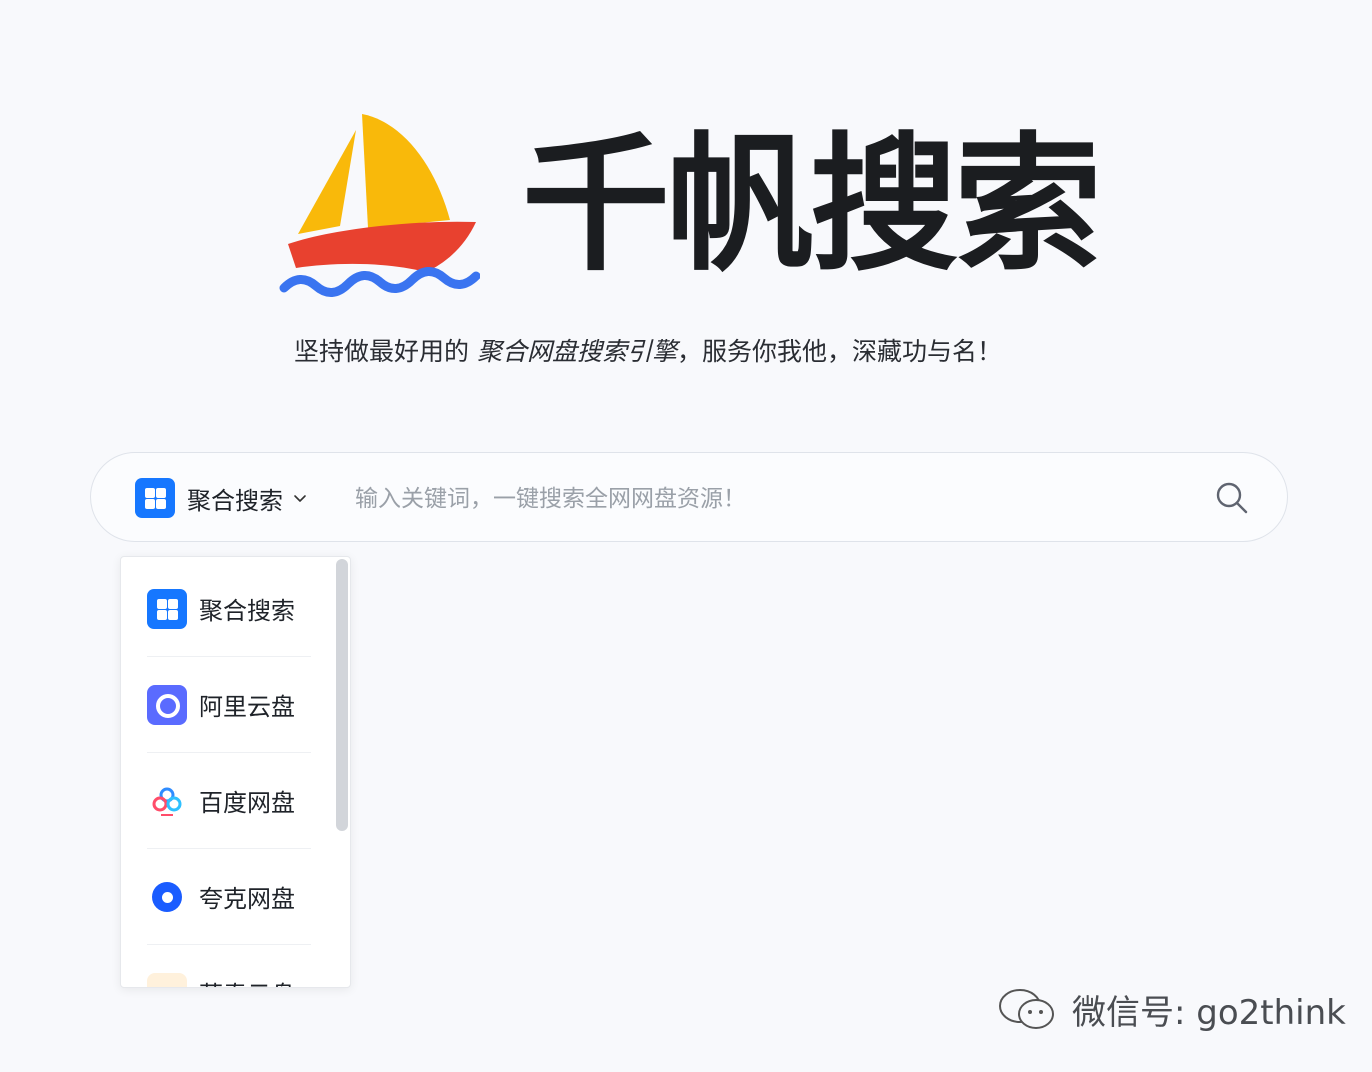 The width and height of the screenshot is (1372, 1072). Describe the element at coordinates (839, 351) in the screenshot. I see `slogan-suffix: ，服务你我他，深藏功与名！` at that location.